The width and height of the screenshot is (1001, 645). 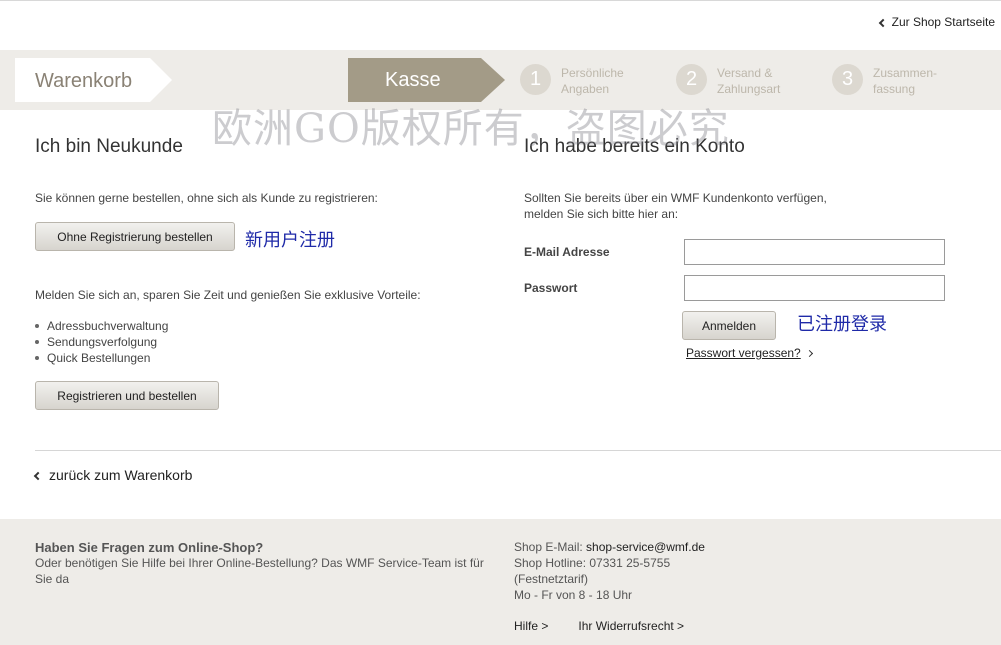 I want to click on benefit-label: Sendungsverfolgung, so click(x=102, y=342).